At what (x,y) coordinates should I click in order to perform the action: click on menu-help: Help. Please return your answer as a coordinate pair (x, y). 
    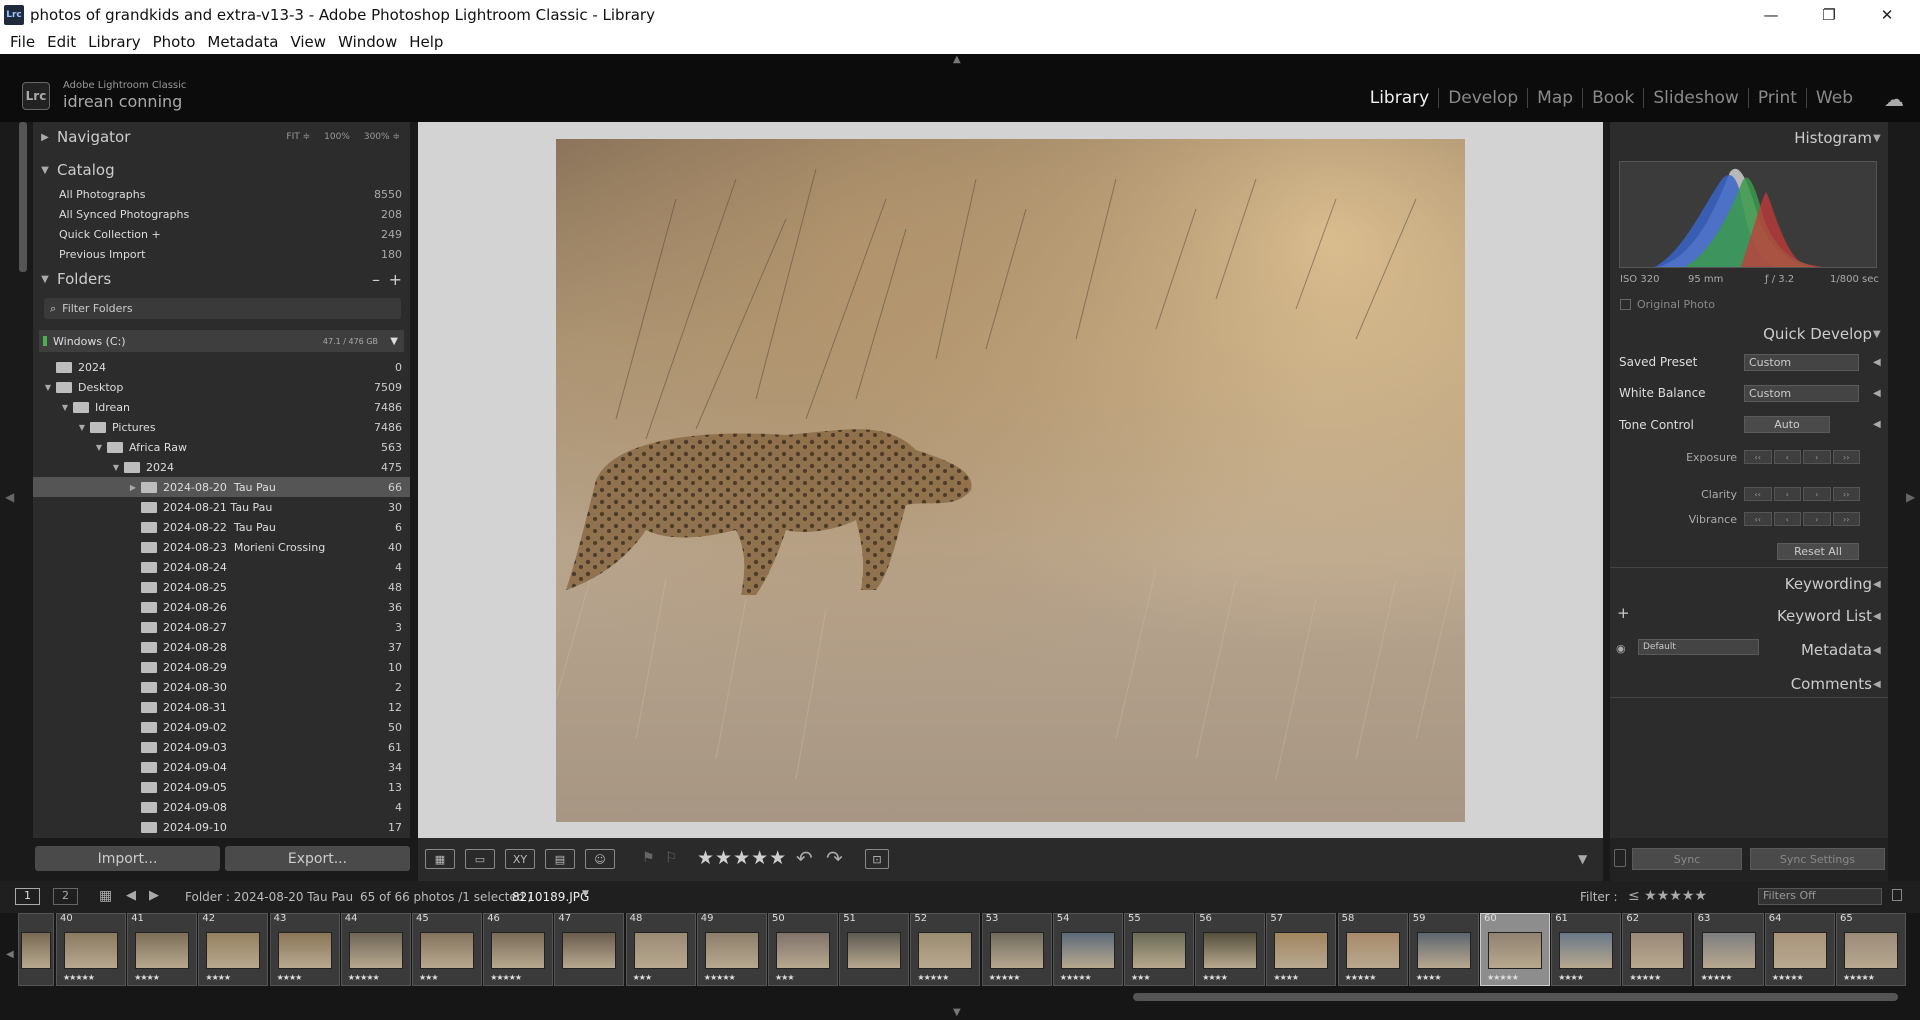
    Looking at the image, I should click on (426, 42).